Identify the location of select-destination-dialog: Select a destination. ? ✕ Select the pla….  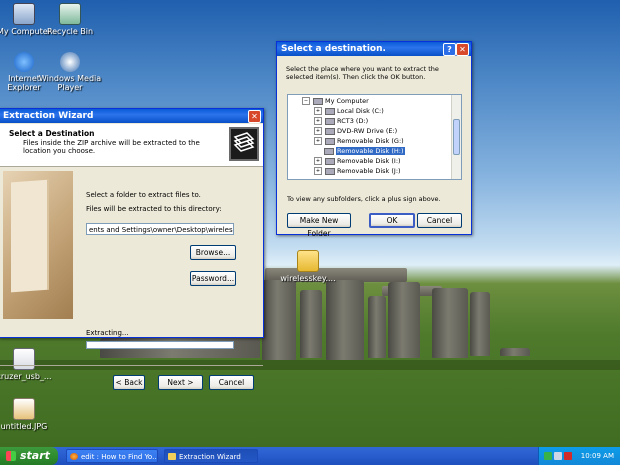
(374, 139).